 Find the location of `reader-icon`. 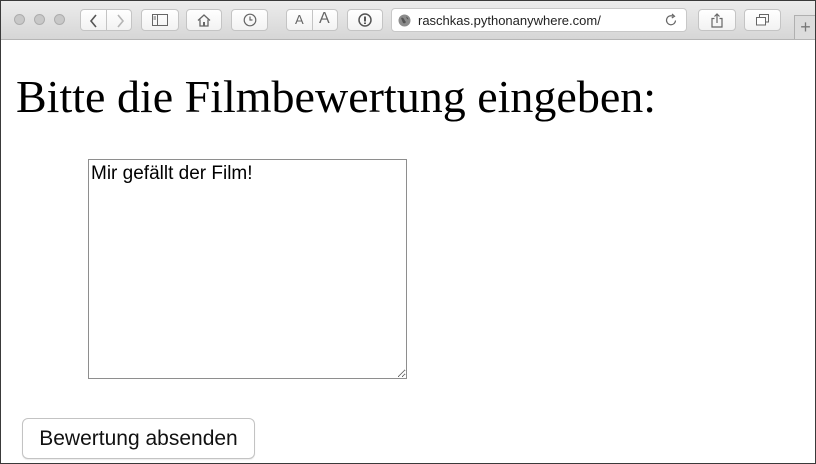

reader-icon is located at coordinates (365, 20).